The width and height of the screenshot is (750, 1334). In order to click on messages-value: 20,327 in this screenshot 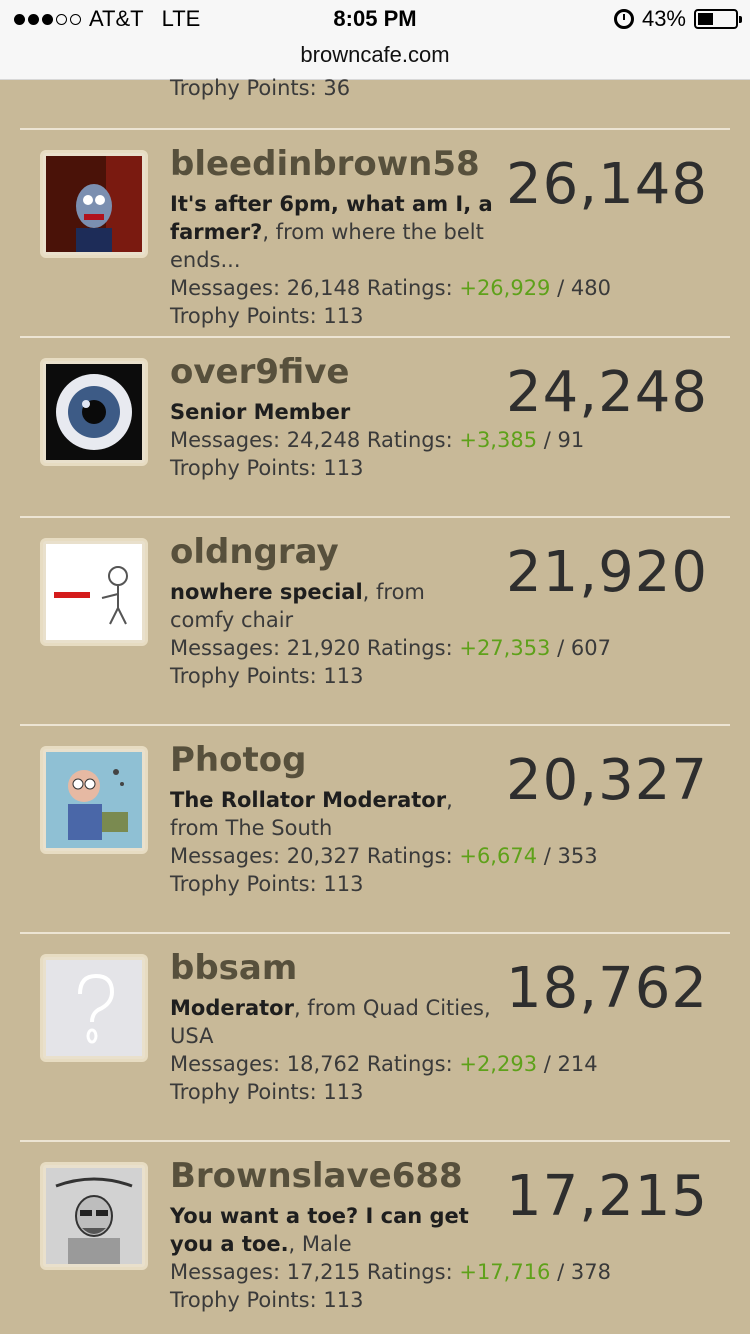, I will do `click(323, 856)`.